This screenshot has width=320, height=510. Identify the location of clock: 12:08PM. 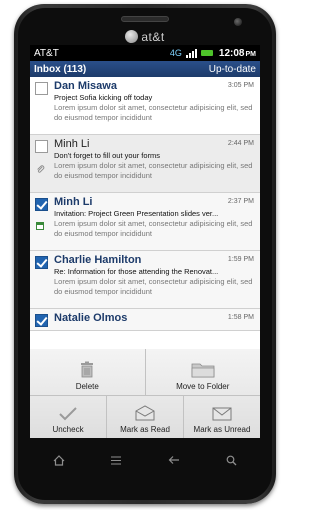
(237, 53).